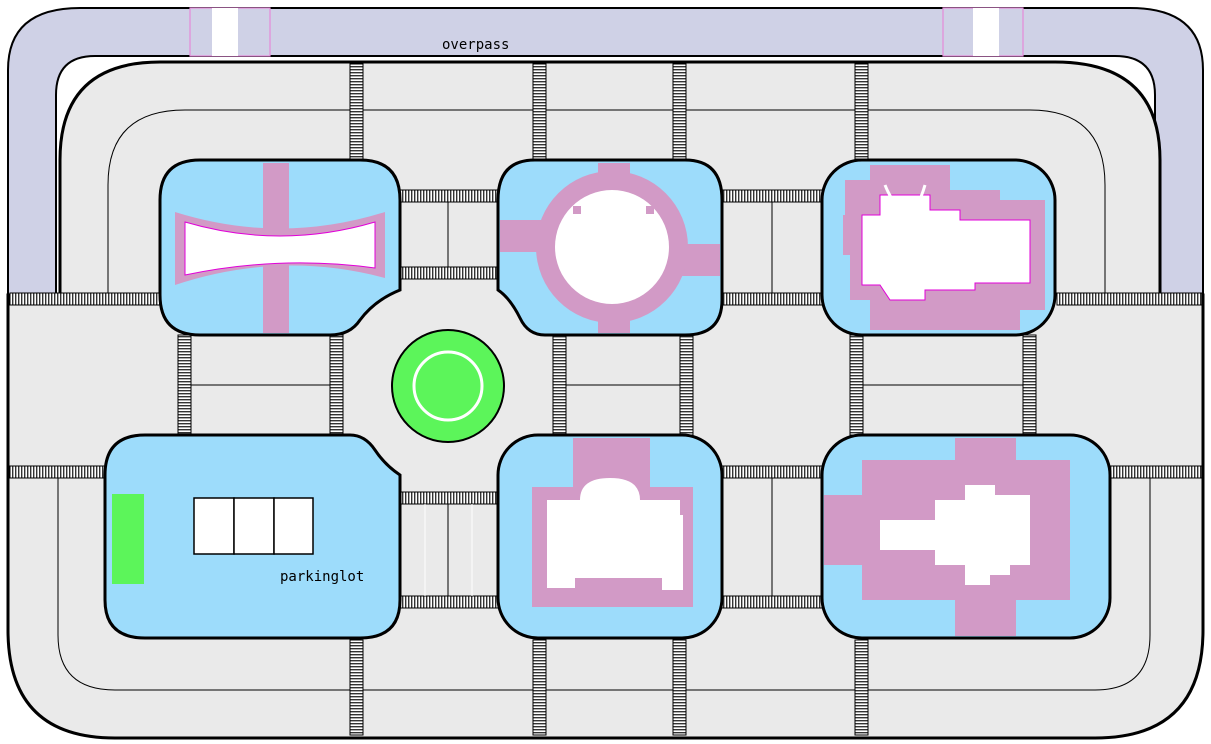 The image size is (1211, 744). Describe the element at coordinates (322, 577) in the screenshot. I see `parkinglot-label: parkinglot` at that location.